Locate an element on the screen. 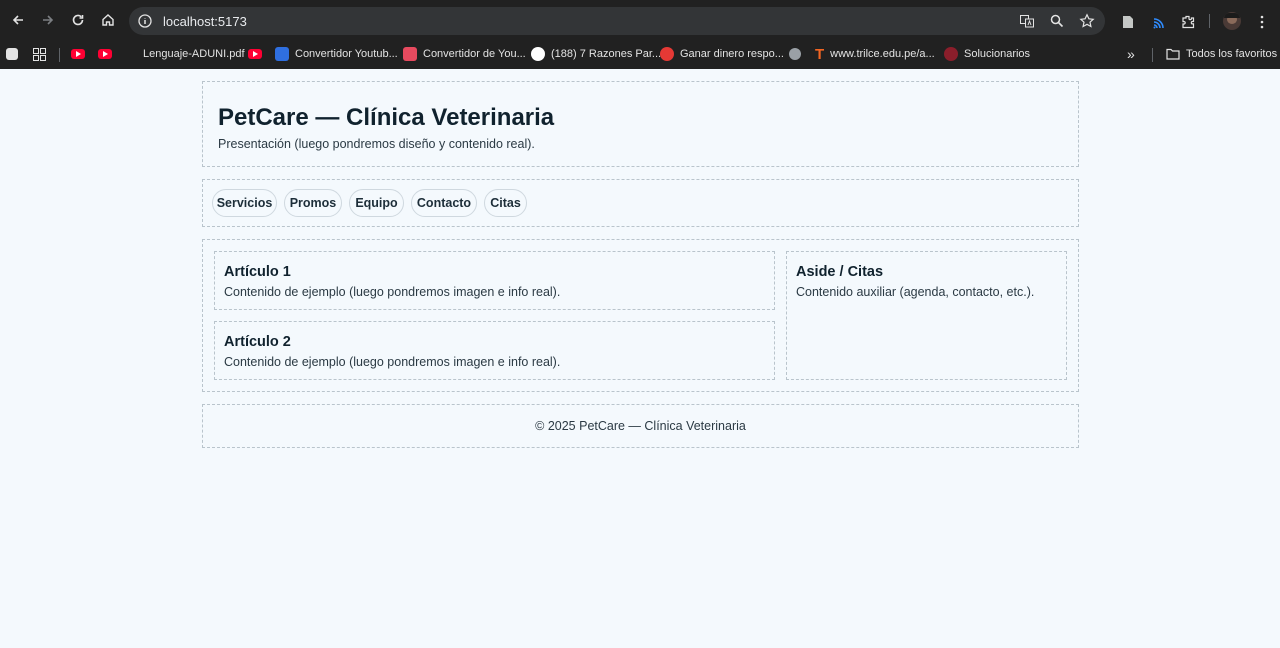 The image size is (1280, 648). all-bookmarks-folder: Todos los favoritos is located at coordinates (1221, 54).